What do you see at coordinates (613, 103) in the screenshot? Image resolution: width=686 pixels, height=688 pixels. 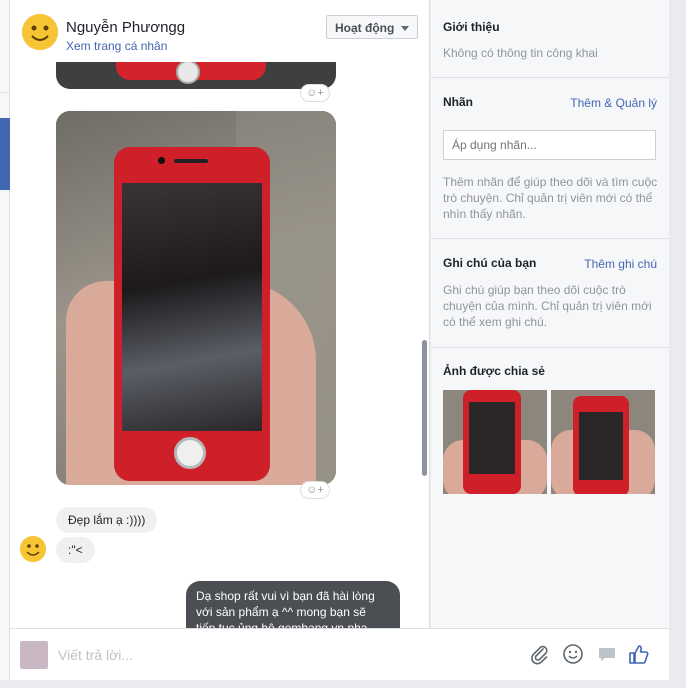 I see `add-manage-labels-link: Thêm & Quản lý` at bounding box center [613, 103].